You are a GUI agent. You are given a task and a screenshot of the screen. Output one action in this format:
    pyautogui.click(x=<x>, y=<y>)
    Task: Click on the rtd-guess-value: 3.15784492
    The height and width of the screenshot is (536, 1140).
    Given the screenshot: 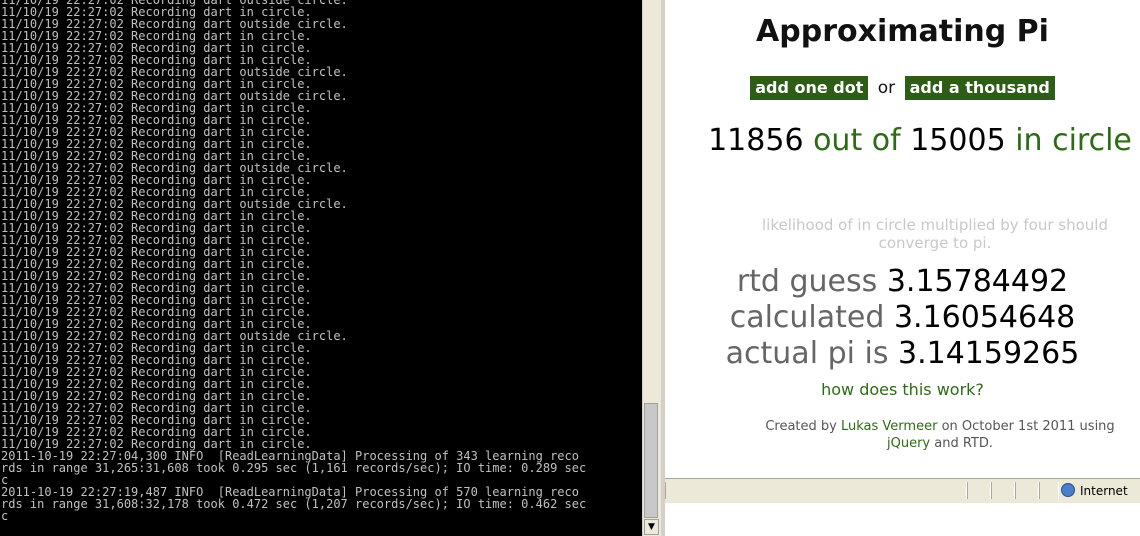 What is the action you would take?
    pyautogui.click(x=977, y=281)
    